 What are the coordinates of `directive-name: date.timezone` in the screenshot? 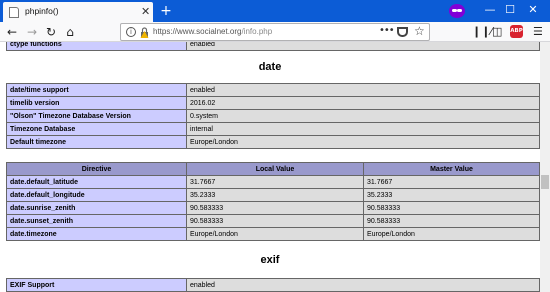 It's located at (96, 234).